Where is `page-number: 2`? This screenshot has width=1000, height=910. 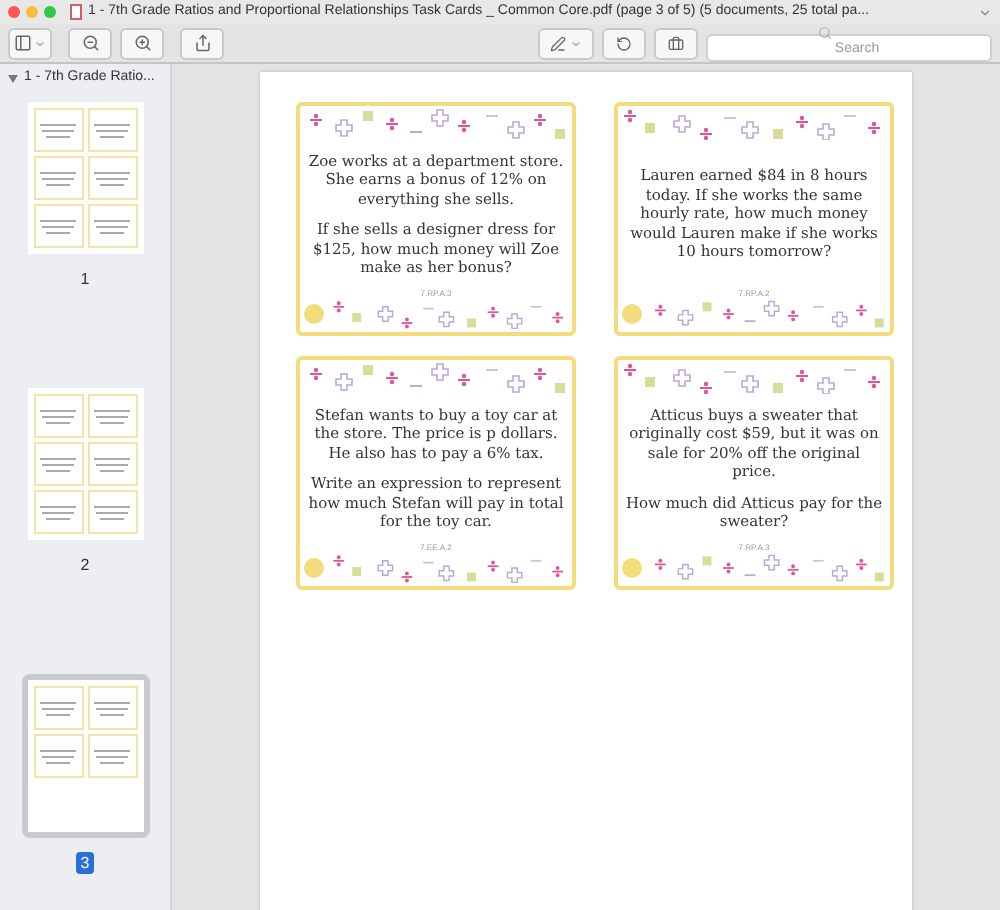 page-number: 2 is located at coordinates (85, 565).